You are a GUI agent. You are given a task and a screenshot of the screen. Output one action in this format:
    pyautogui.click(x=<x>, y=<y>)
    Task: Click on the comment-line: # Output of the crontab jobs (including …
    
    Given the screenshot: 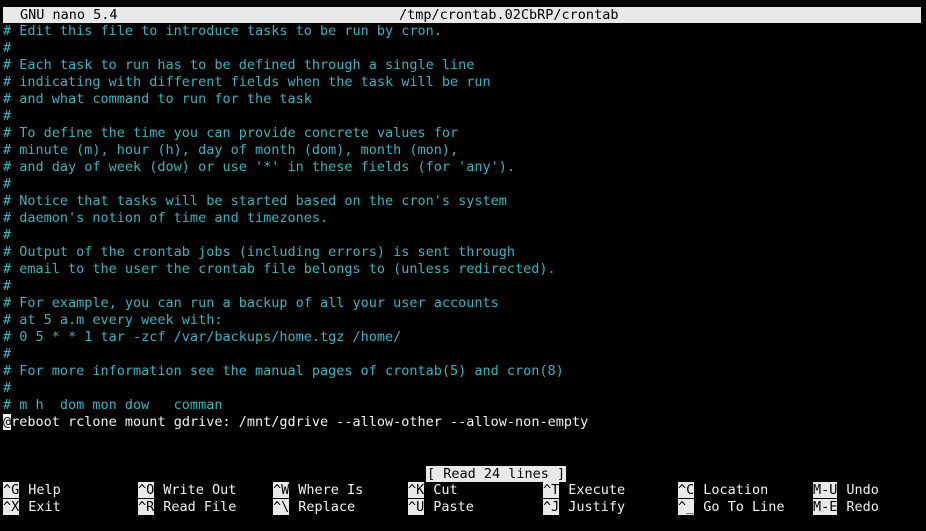 What is the action you would take?
    pyautogui.click(x=462, y=252)
    